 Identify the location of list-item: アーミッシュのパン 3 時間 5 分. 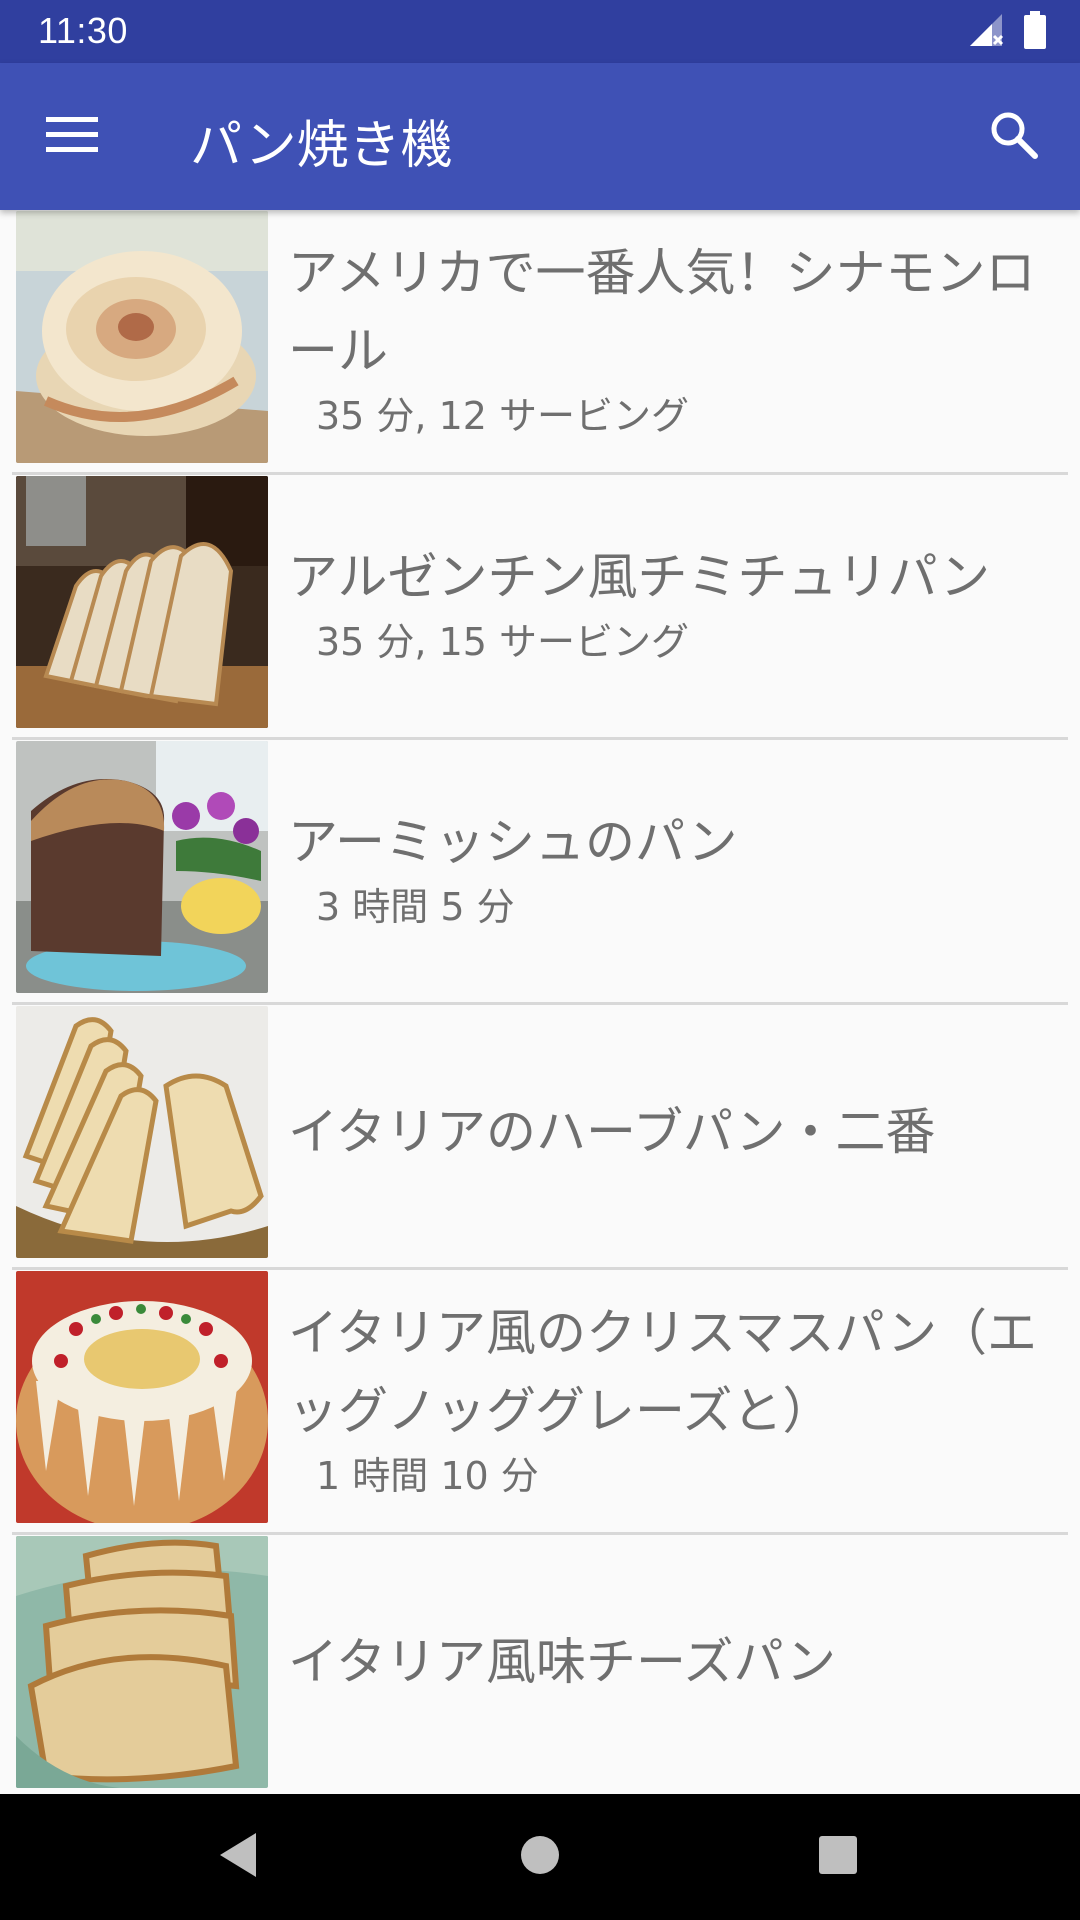
(540, 872).